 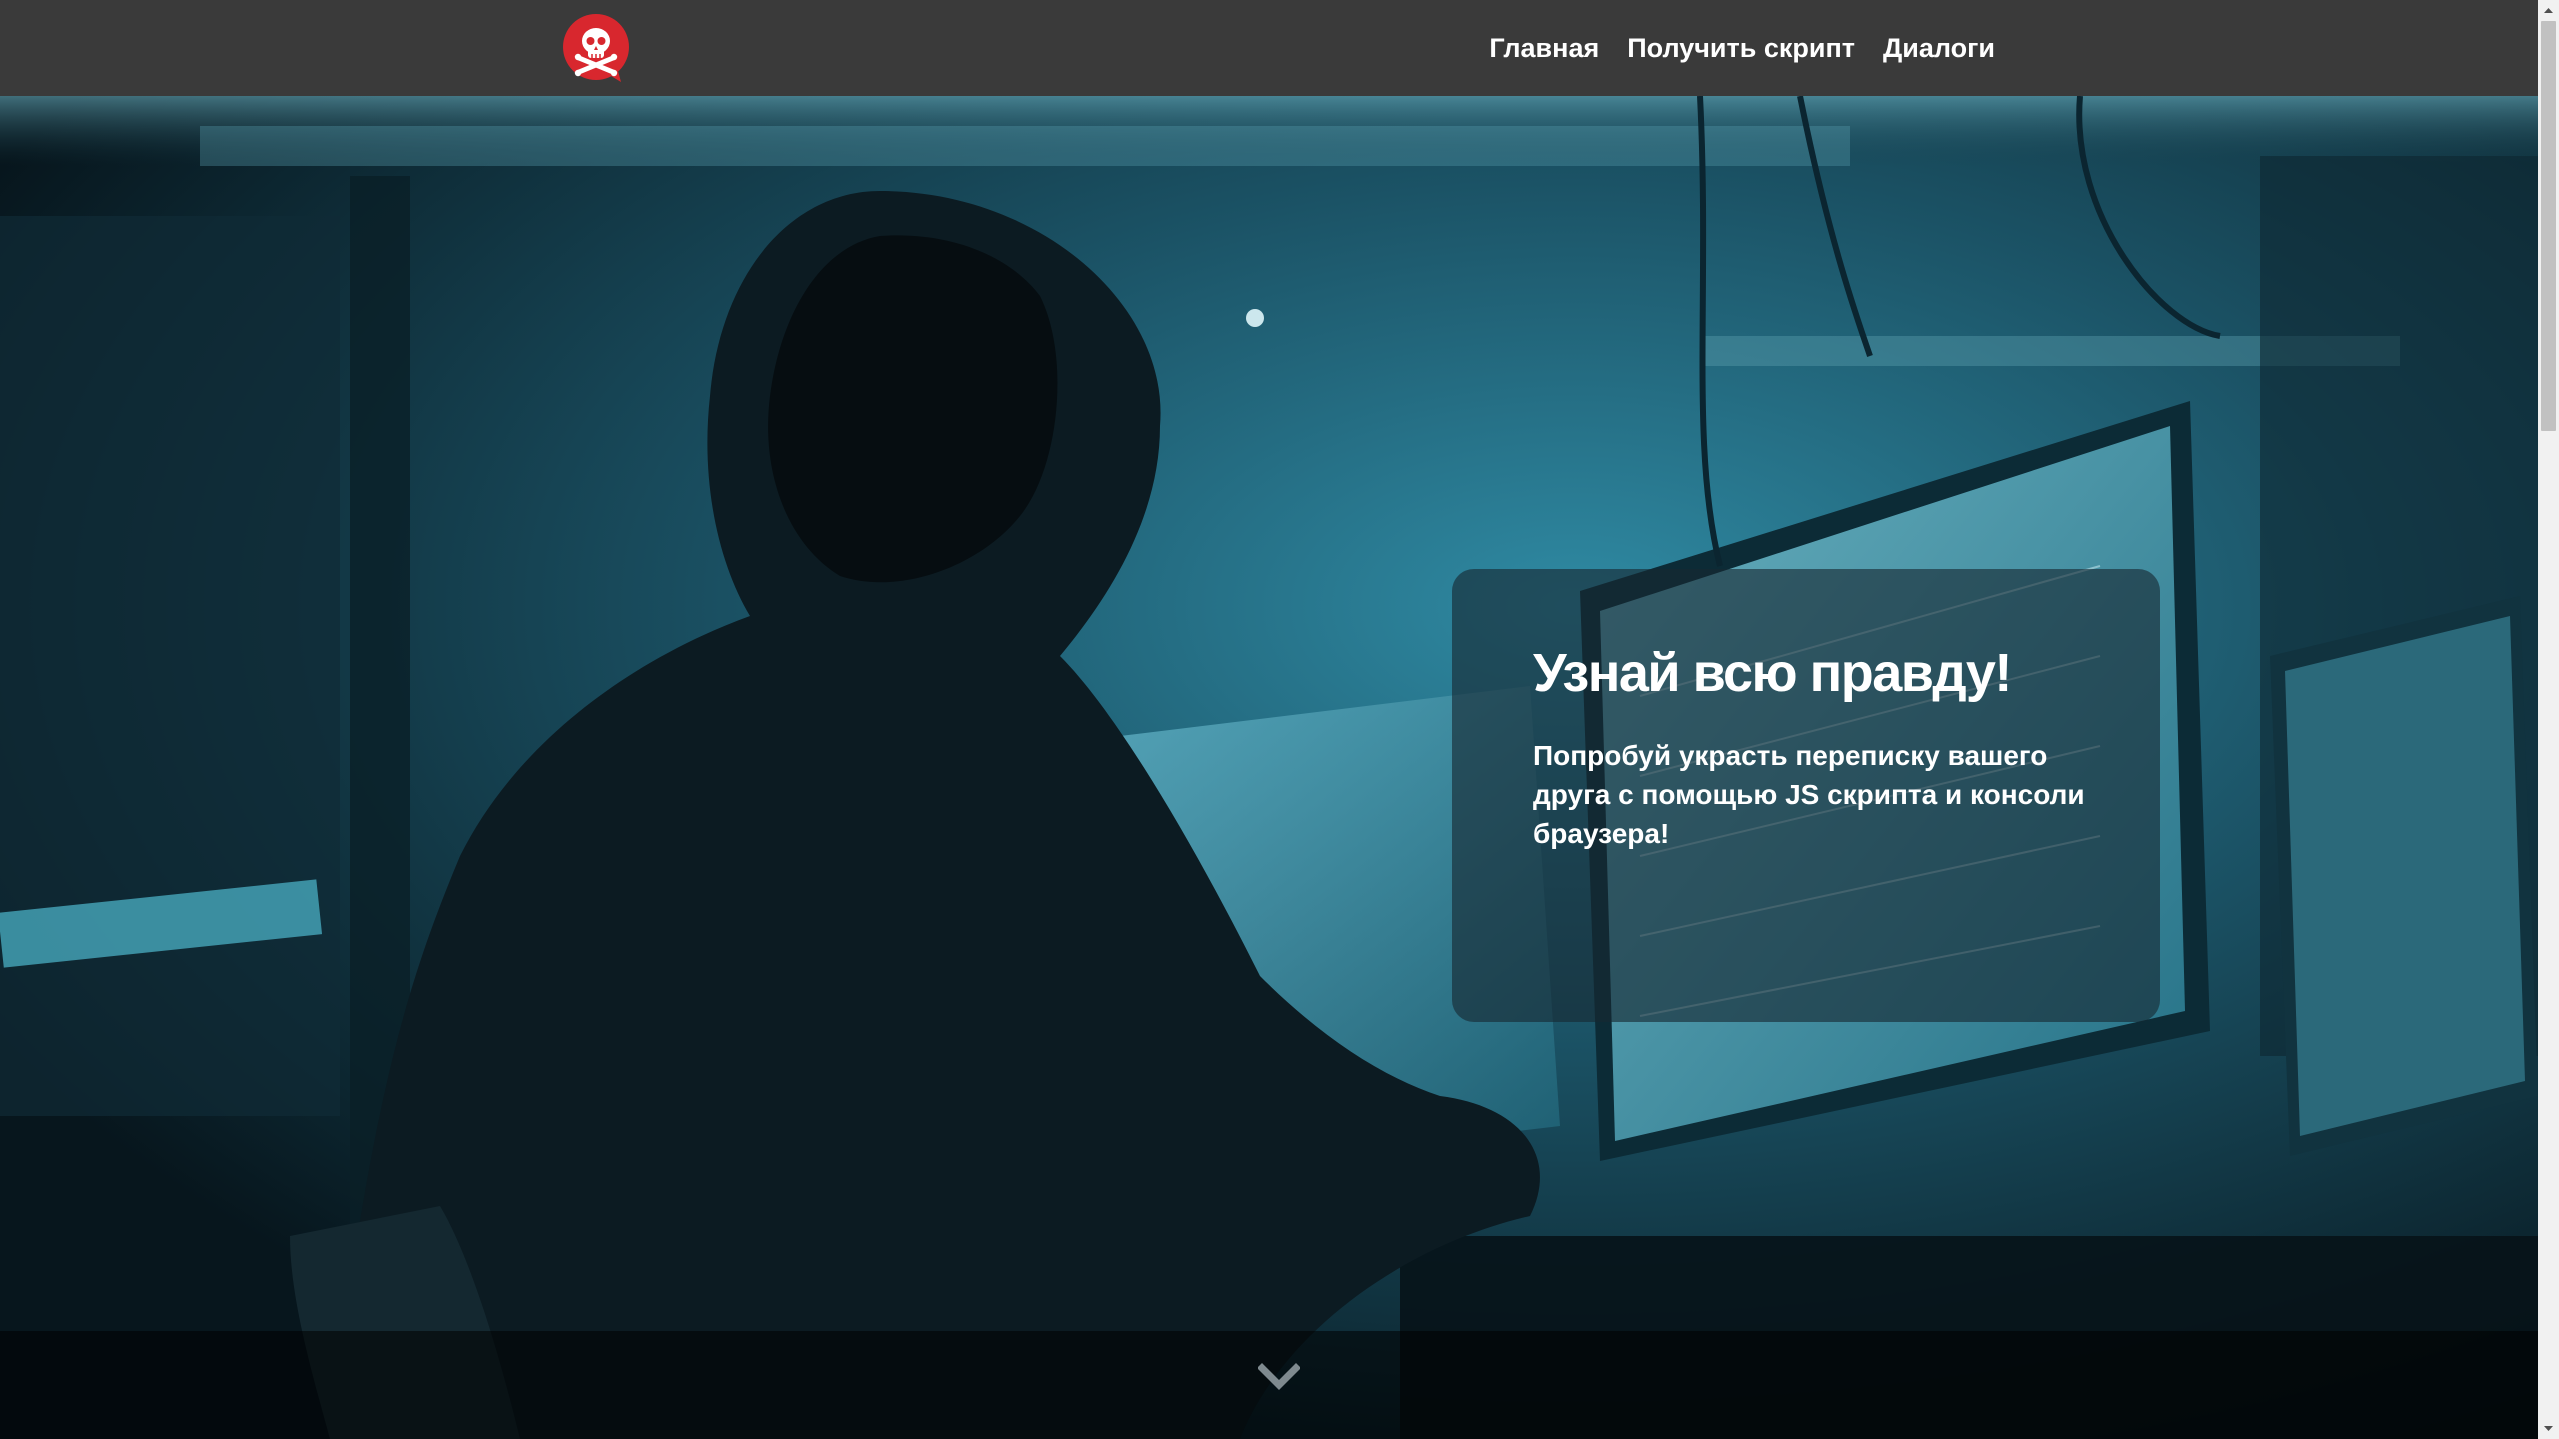 What do you see at coordinates (1939, 48) in the screenshot?
I see `nav-link-dialogs: Диалоги` at bounding box center [1939, 48].